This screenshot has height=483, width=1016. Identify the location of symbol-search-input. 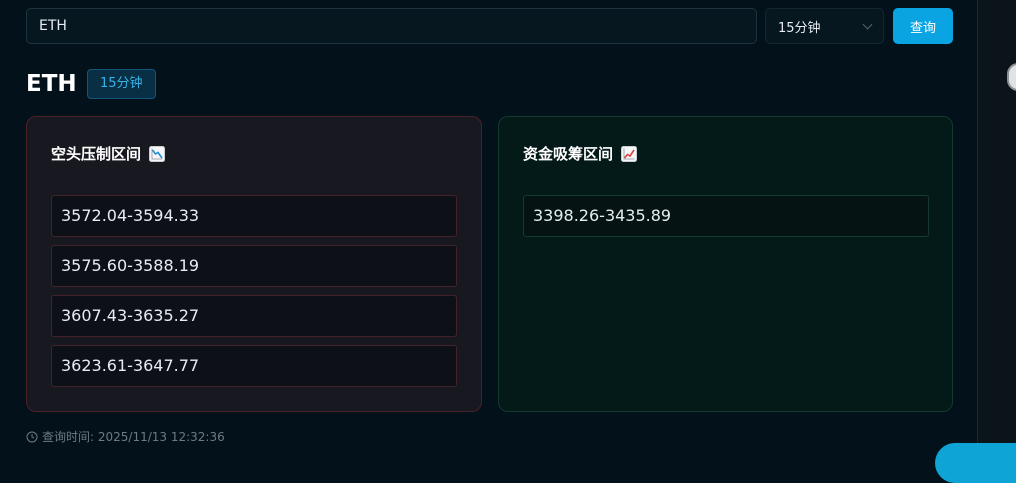
(391, 26).